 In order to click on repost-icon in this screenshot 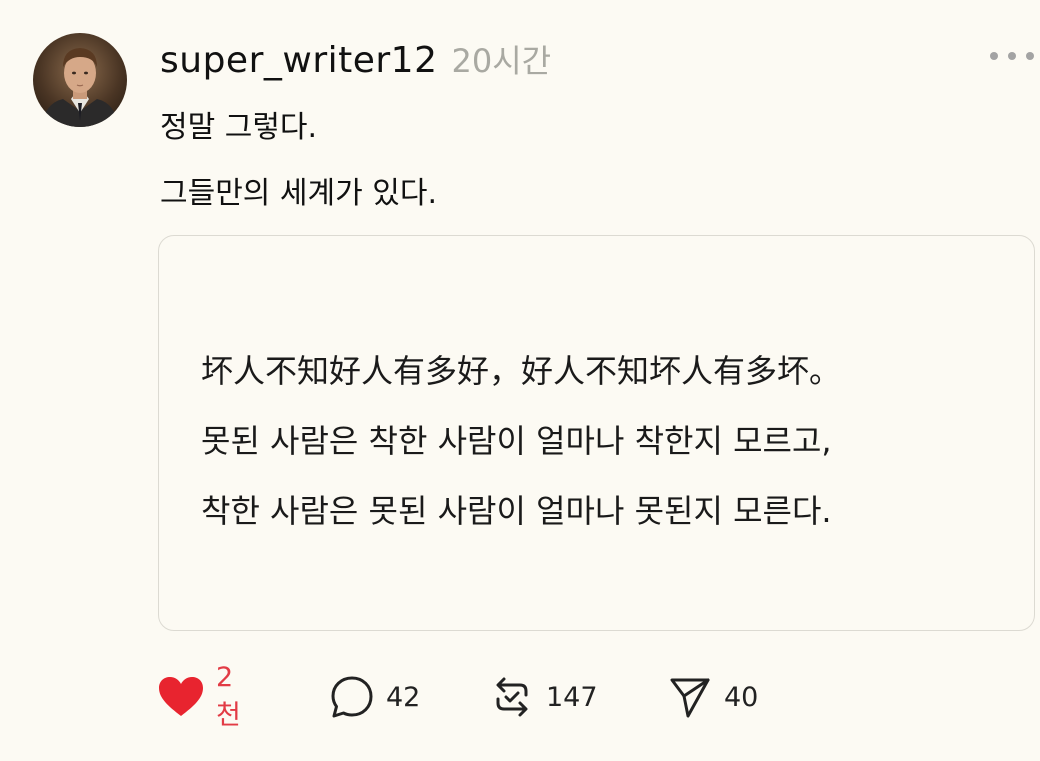, I will do `click(512, 697)`.